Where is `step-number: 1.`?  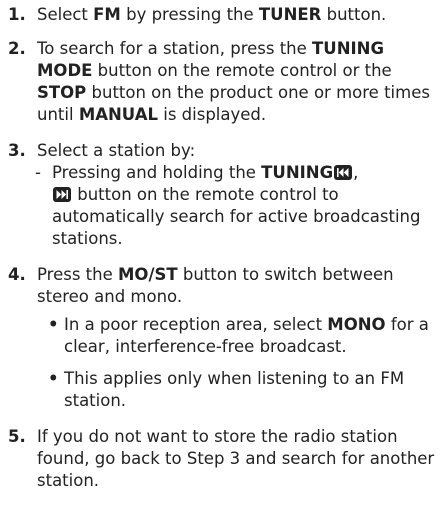 step-number: 1. is located at coordinates (17, 14).